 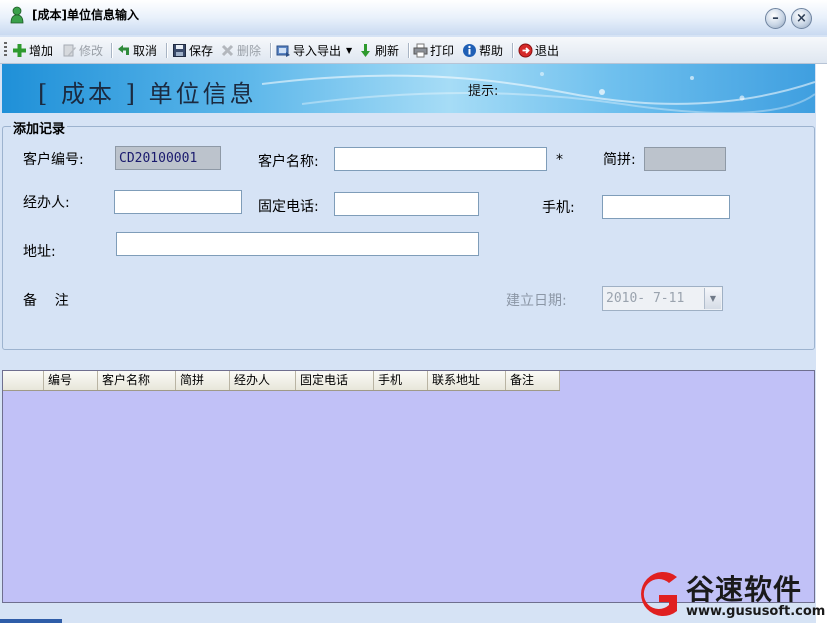 What do you see at coordinates (645, 298) in the screenshot?
I see `date-value: 2010- 7-11` at bounding box center [645, 298].